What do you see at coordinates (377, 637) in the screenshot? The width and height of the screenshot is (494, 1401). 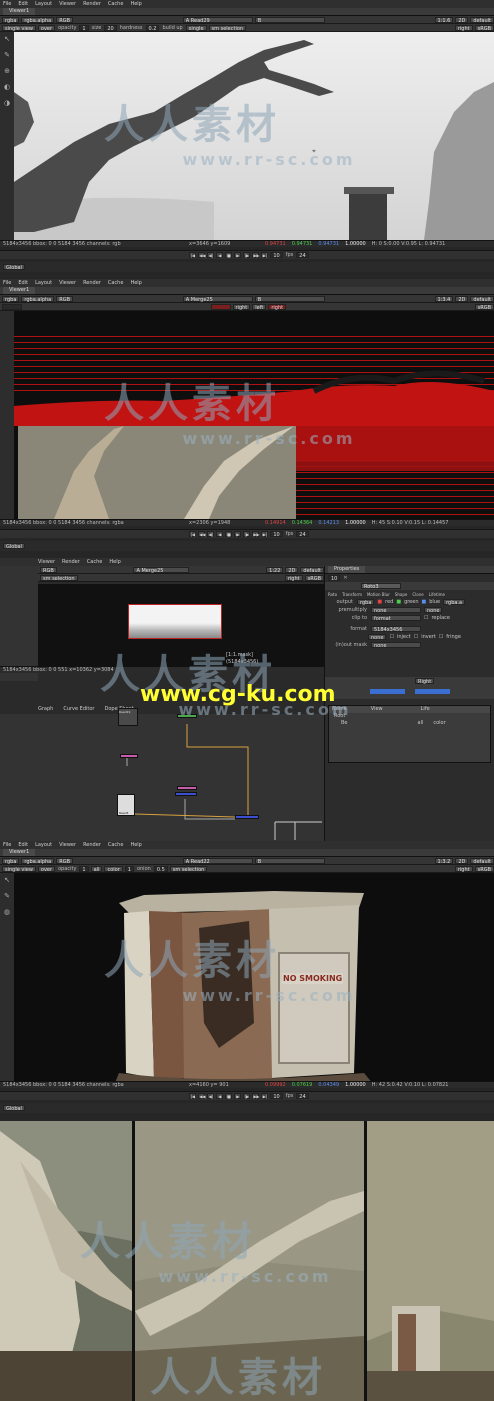 I see `mask-select: none` at bounding box center [377, 637].